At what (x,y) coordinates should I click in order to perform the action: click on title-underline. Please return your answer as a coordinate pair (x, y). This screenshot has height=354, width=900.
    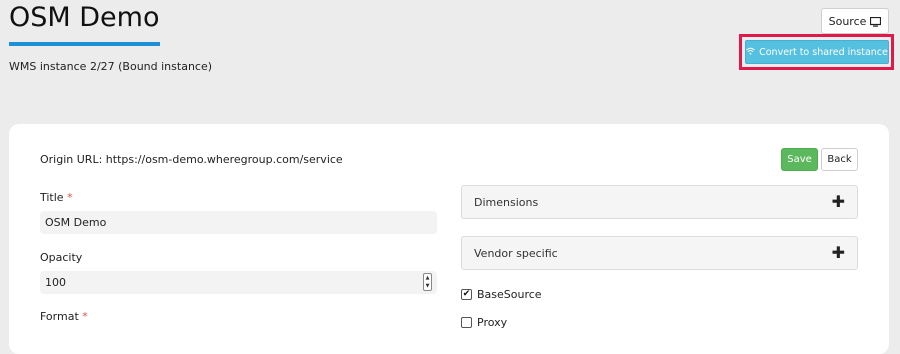
    Looking at the image, I should click on (84, 44).